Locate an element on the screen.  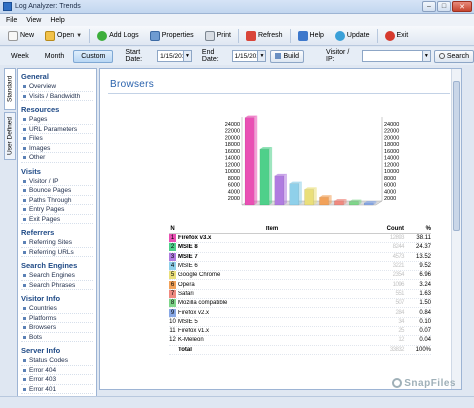
table-row: 9 Firefox v2.x 284 0.84 is located at coordinates (300, 313).